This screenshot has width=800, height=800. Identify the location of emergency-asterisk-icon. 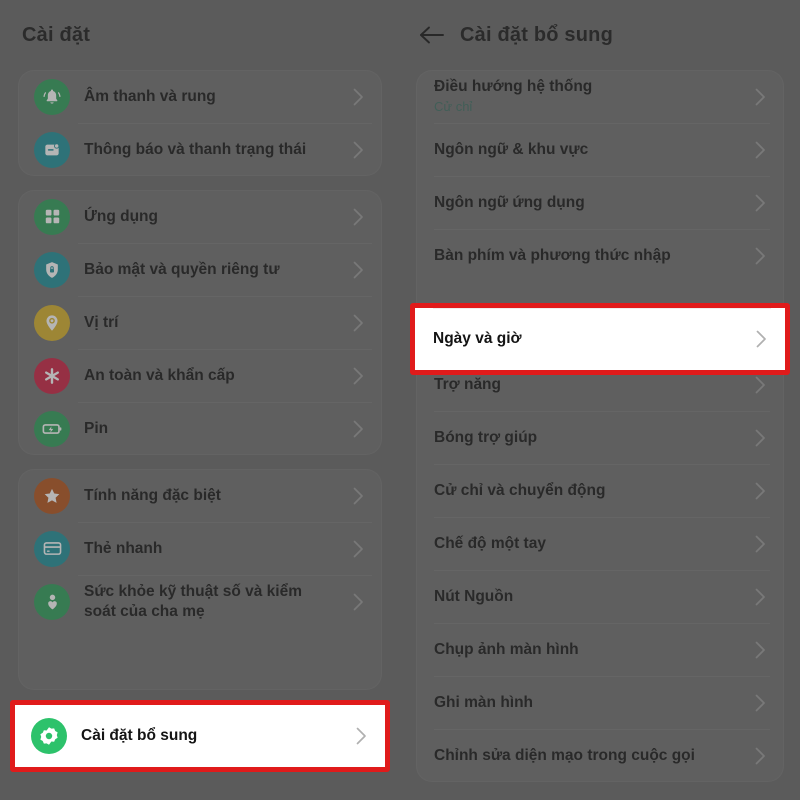
(52, 375).